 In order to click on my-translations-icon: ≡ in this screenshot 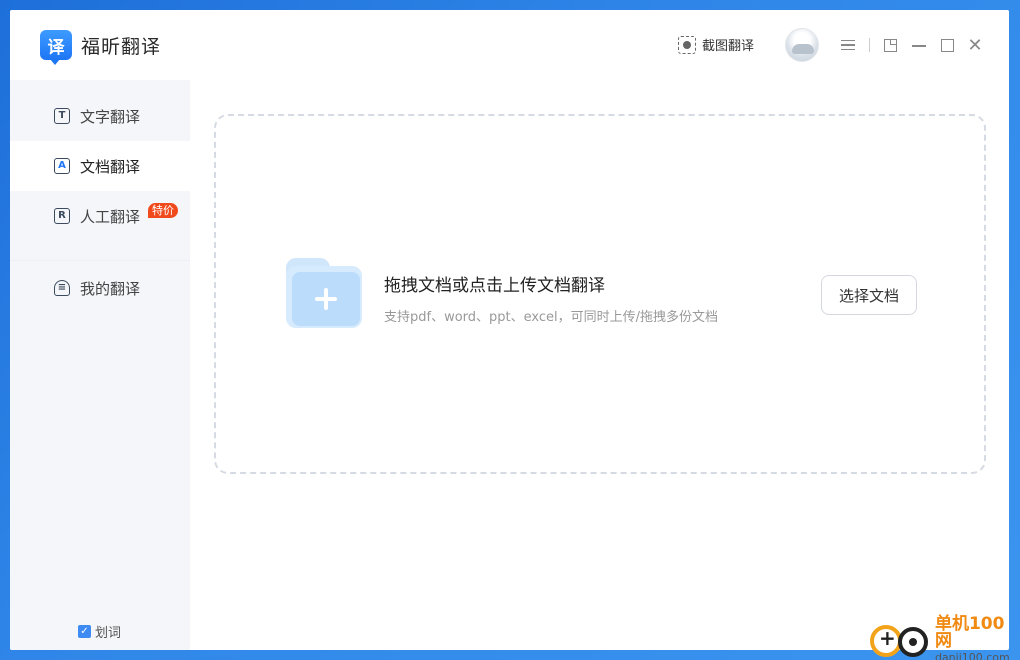, I will do `click(62, 288)`.